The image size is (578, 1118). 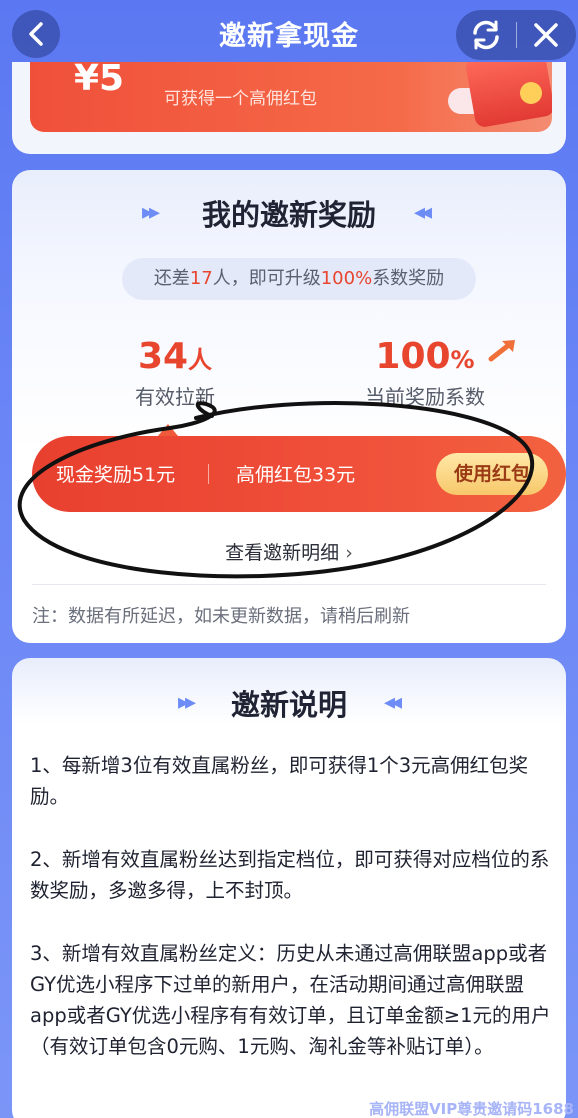 I want to click on cash-reward: 现金奖励51元, so click(x=116, y=475).